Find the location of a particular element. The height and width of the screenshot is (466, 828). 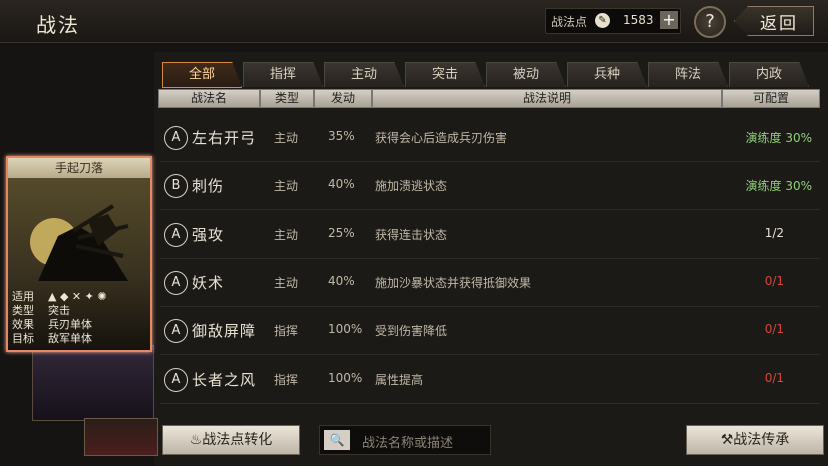

card-field-key: 效果 is located at coordinates (23, 324).